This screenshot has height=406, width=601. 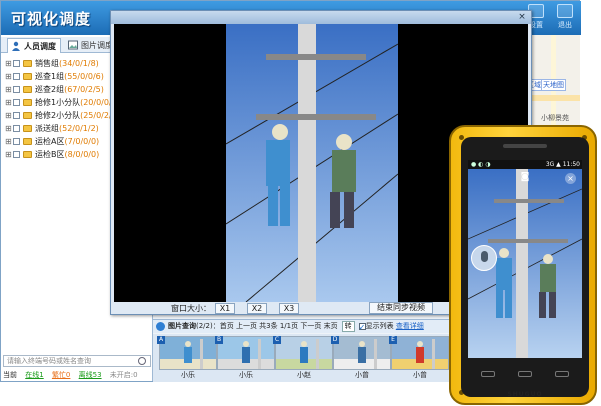 What do you see at coordinates (73, 45) in the screenshot?
I see `picture-icon` at bounding box center [73, 45].